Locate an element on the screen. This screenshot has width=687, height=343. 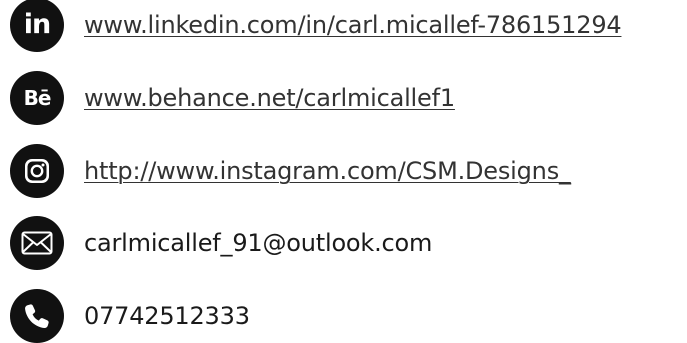
behance-icon: Bē is located at coordinates (37, 98).